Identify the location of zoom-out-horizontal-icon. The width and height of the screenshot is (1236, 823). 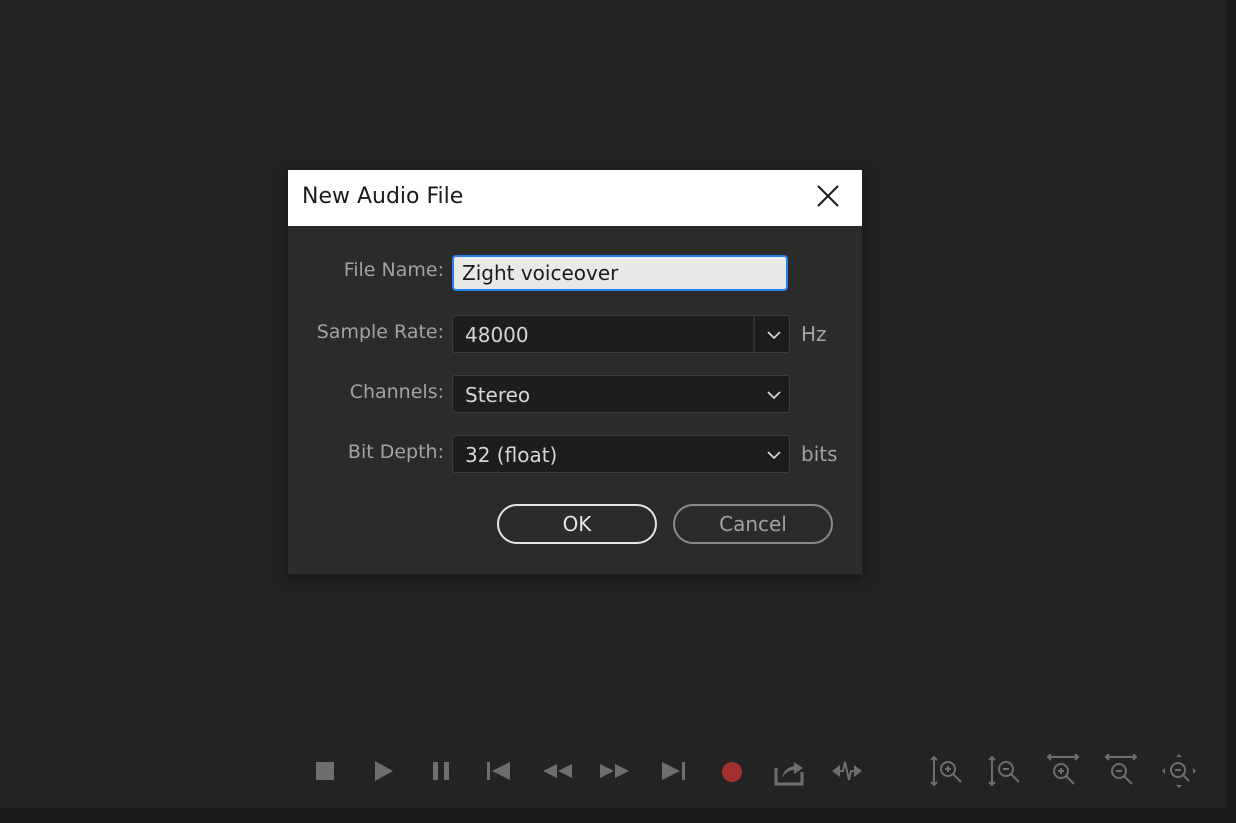
(1121, 771).